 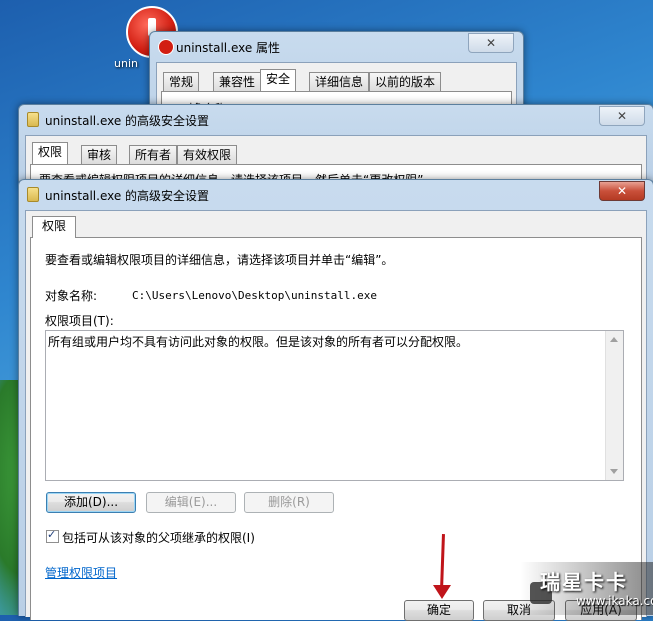 What do you see at coordinates (81, 572) in the screenshot?
I see `manage-permissions-link: 管理权限项目` at bounding box center [81, 572].